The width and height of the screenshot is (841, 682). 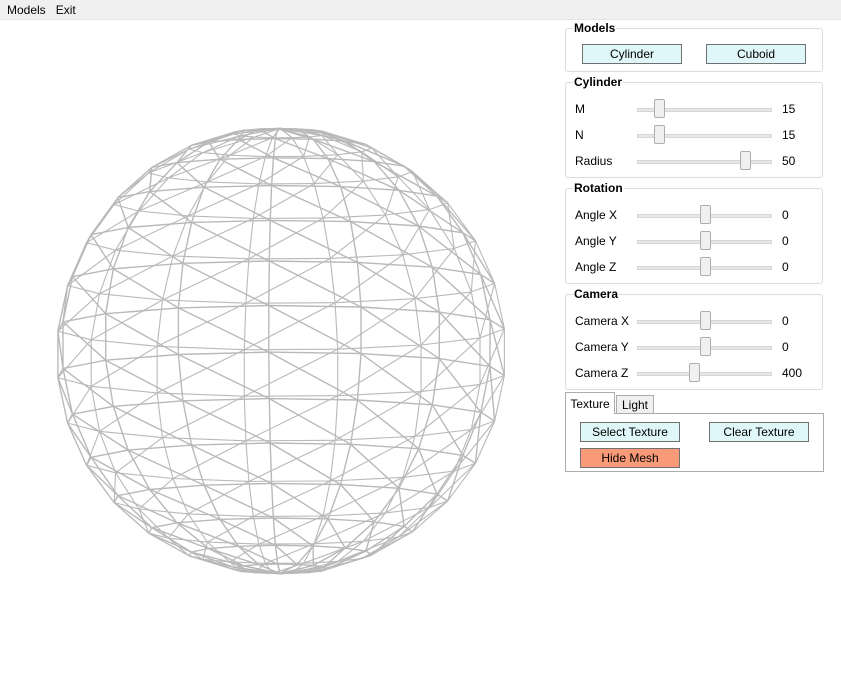 I want to click on slider-thumb-n, so click(x=659, y=134).